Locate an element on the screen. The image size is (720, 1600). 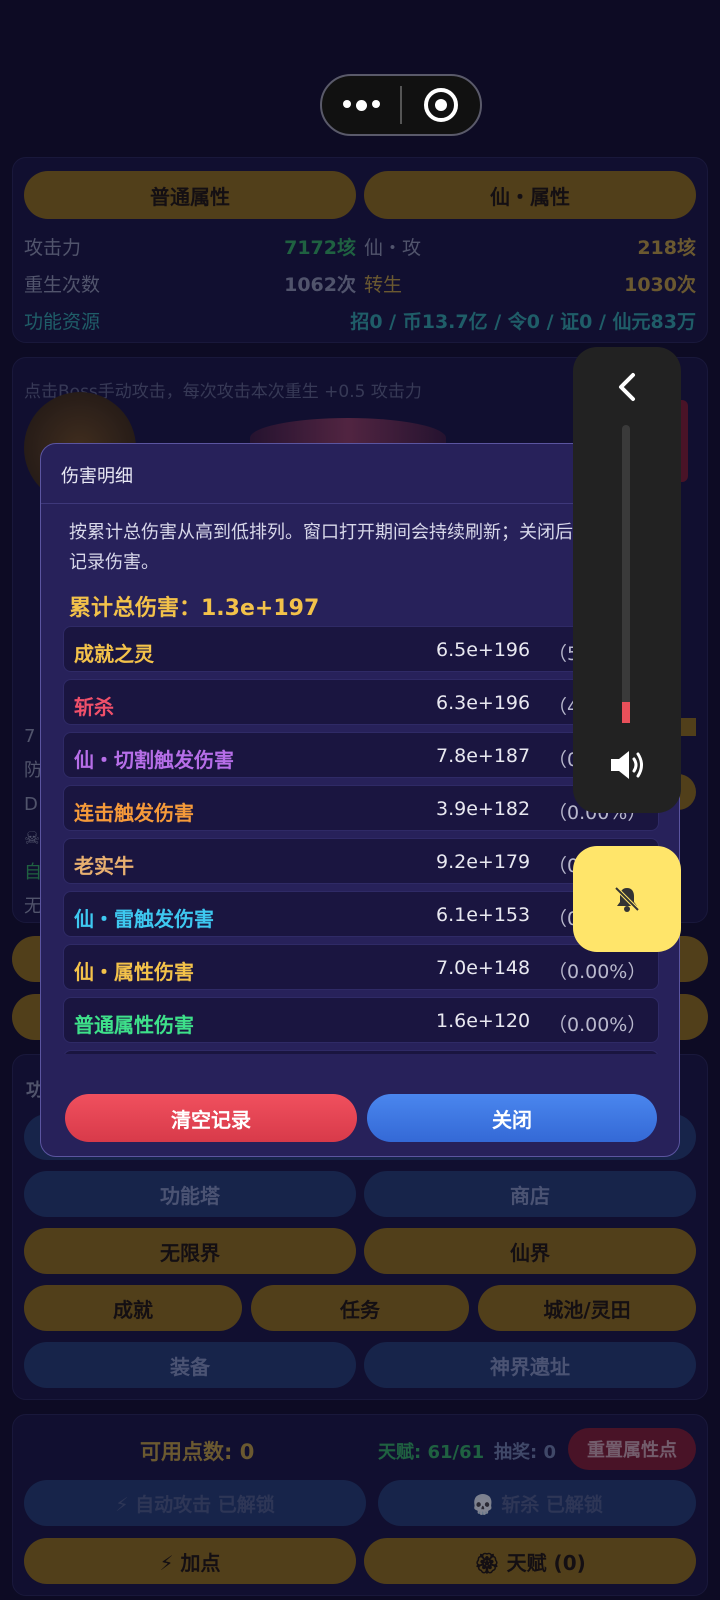
talent-button: 🏵 天赋 (0) is located at coordinates (530, 1561).